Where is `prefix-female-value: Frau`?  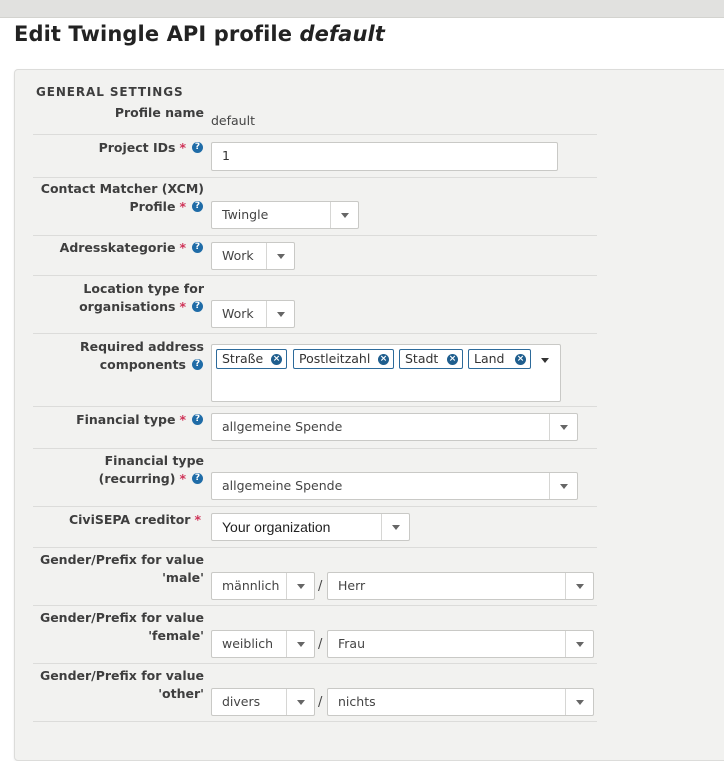 prefix-female-value: Frau is located at coordinates (352, 643).